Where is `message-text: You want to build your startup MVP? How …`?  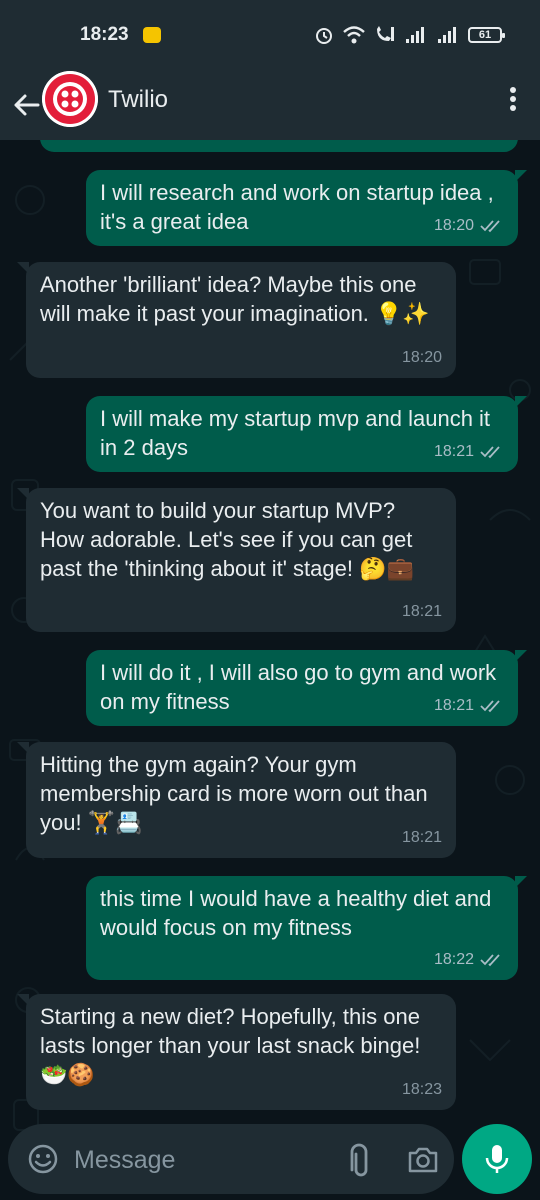 message-text: You want to build your startup MVP? How … is located at coordinates (229, 539).